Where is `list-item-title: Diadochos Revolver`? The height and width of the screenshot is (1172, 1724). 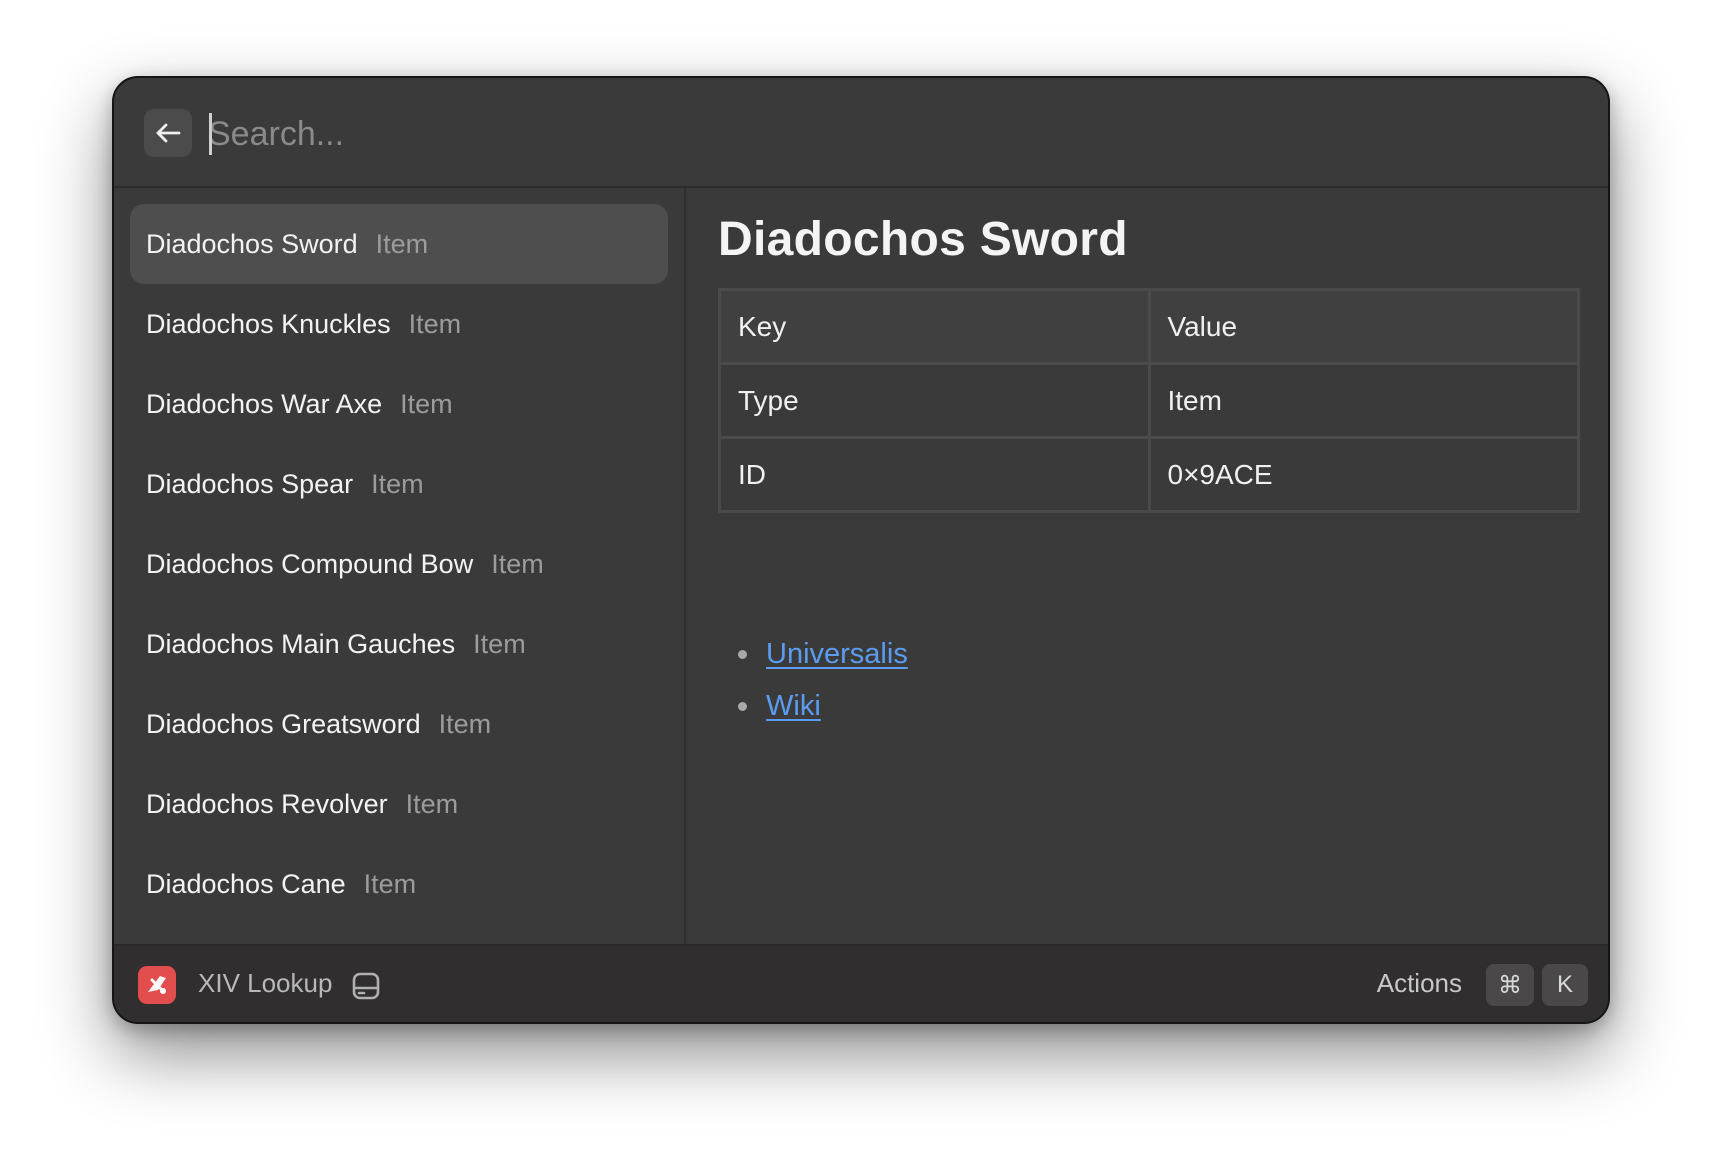
list-item-title: Diadochos Revolver is located at coordinates (267, 803).